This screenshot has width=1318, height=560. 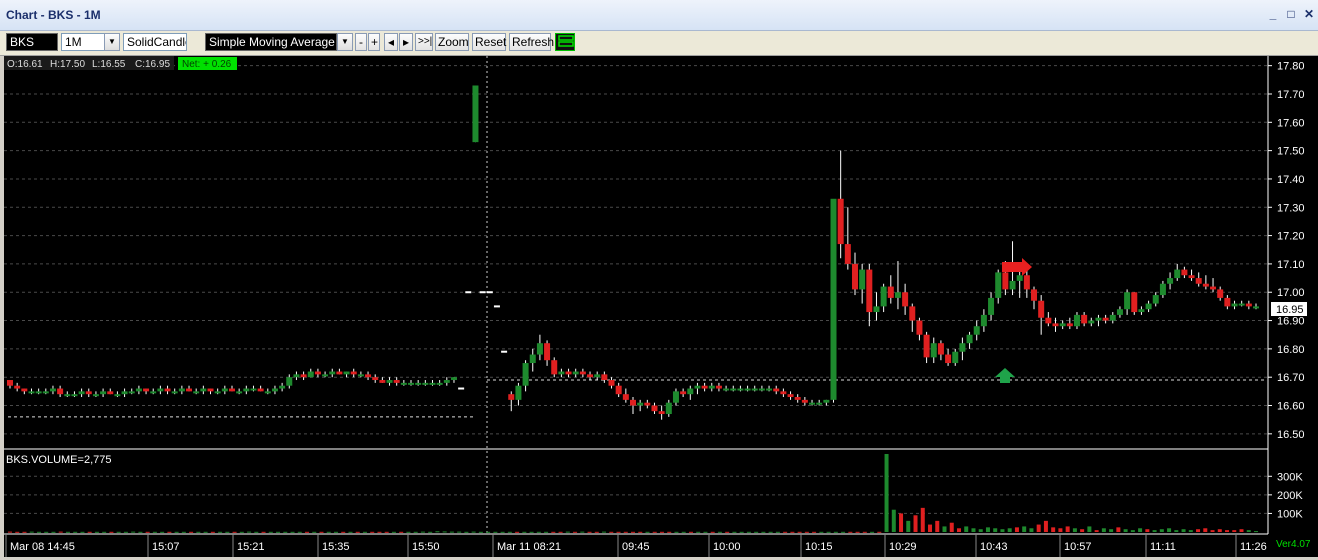 What do you see at coordinates (531, 42) in the screenshot?
I see `refresh-button: Refresh` at bounding box center [531, 42].